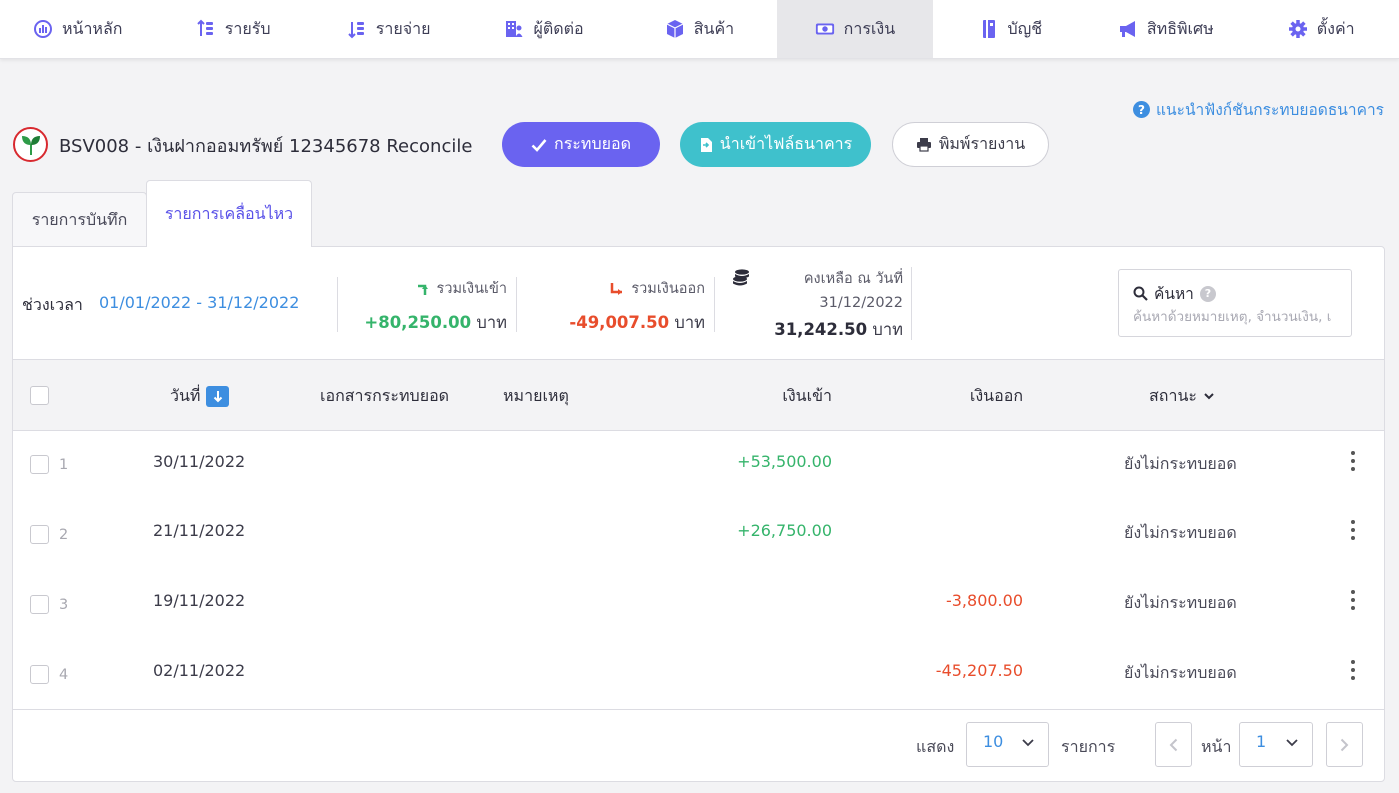  What do you see at coordinates (39, 395) in the screenshot?
I see `select-all-checkbox` at bounding box center [39, 395].